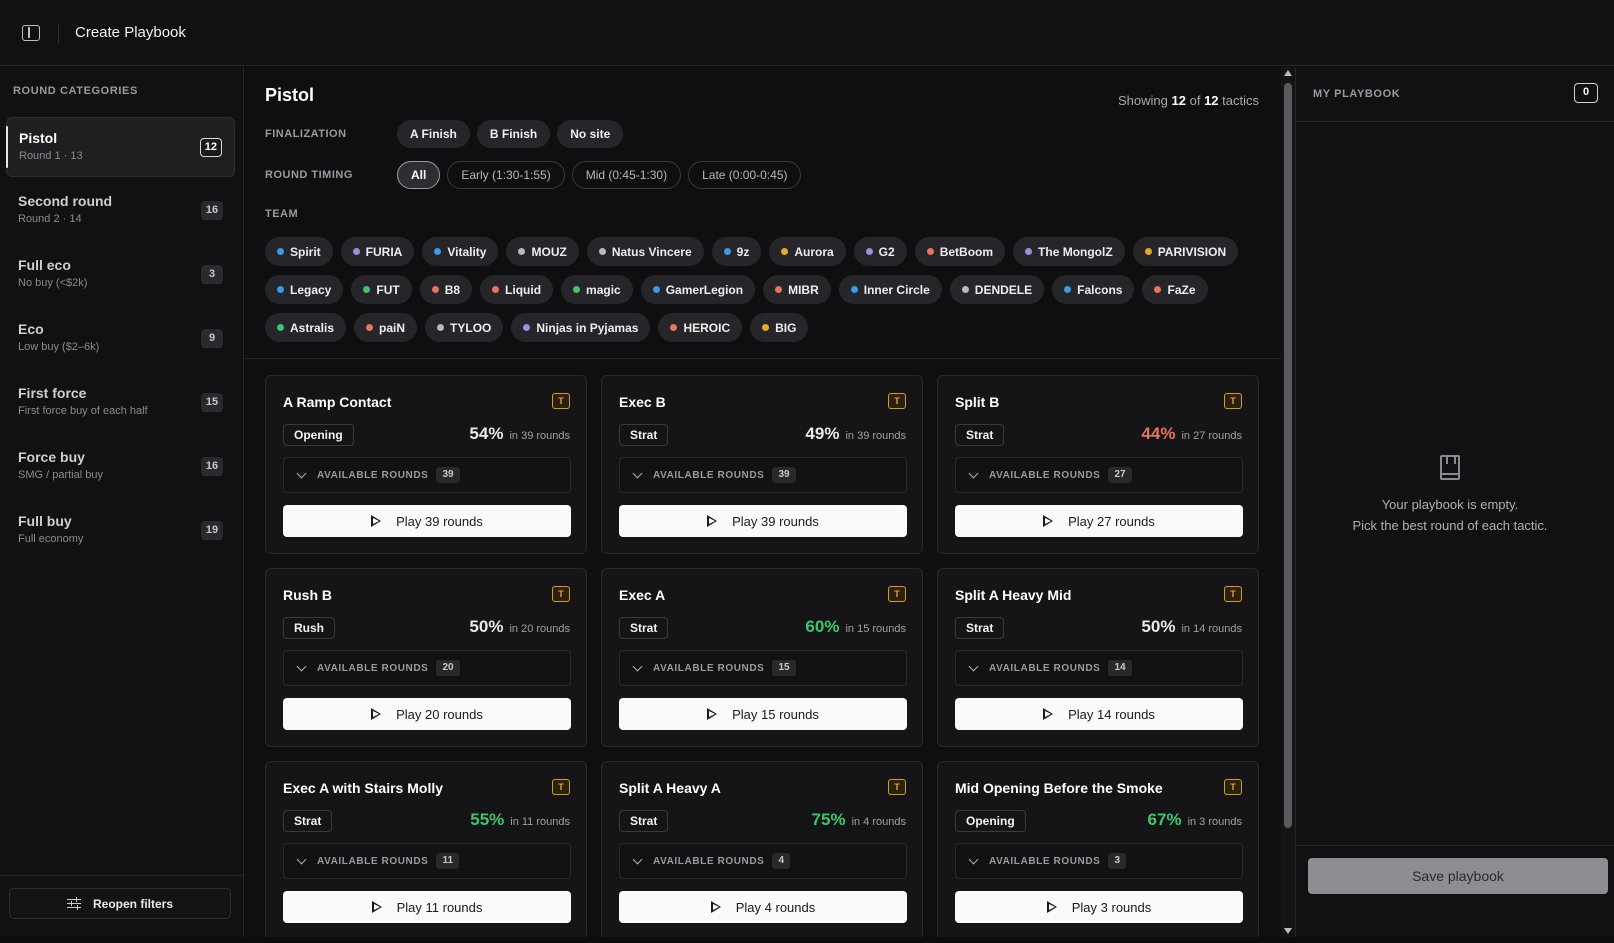 The width and height of the screenshot is (1614, 943). Describe the element at coordinates (1288, 931) in the screenshot. I see `scroll-down-icon` at that location.